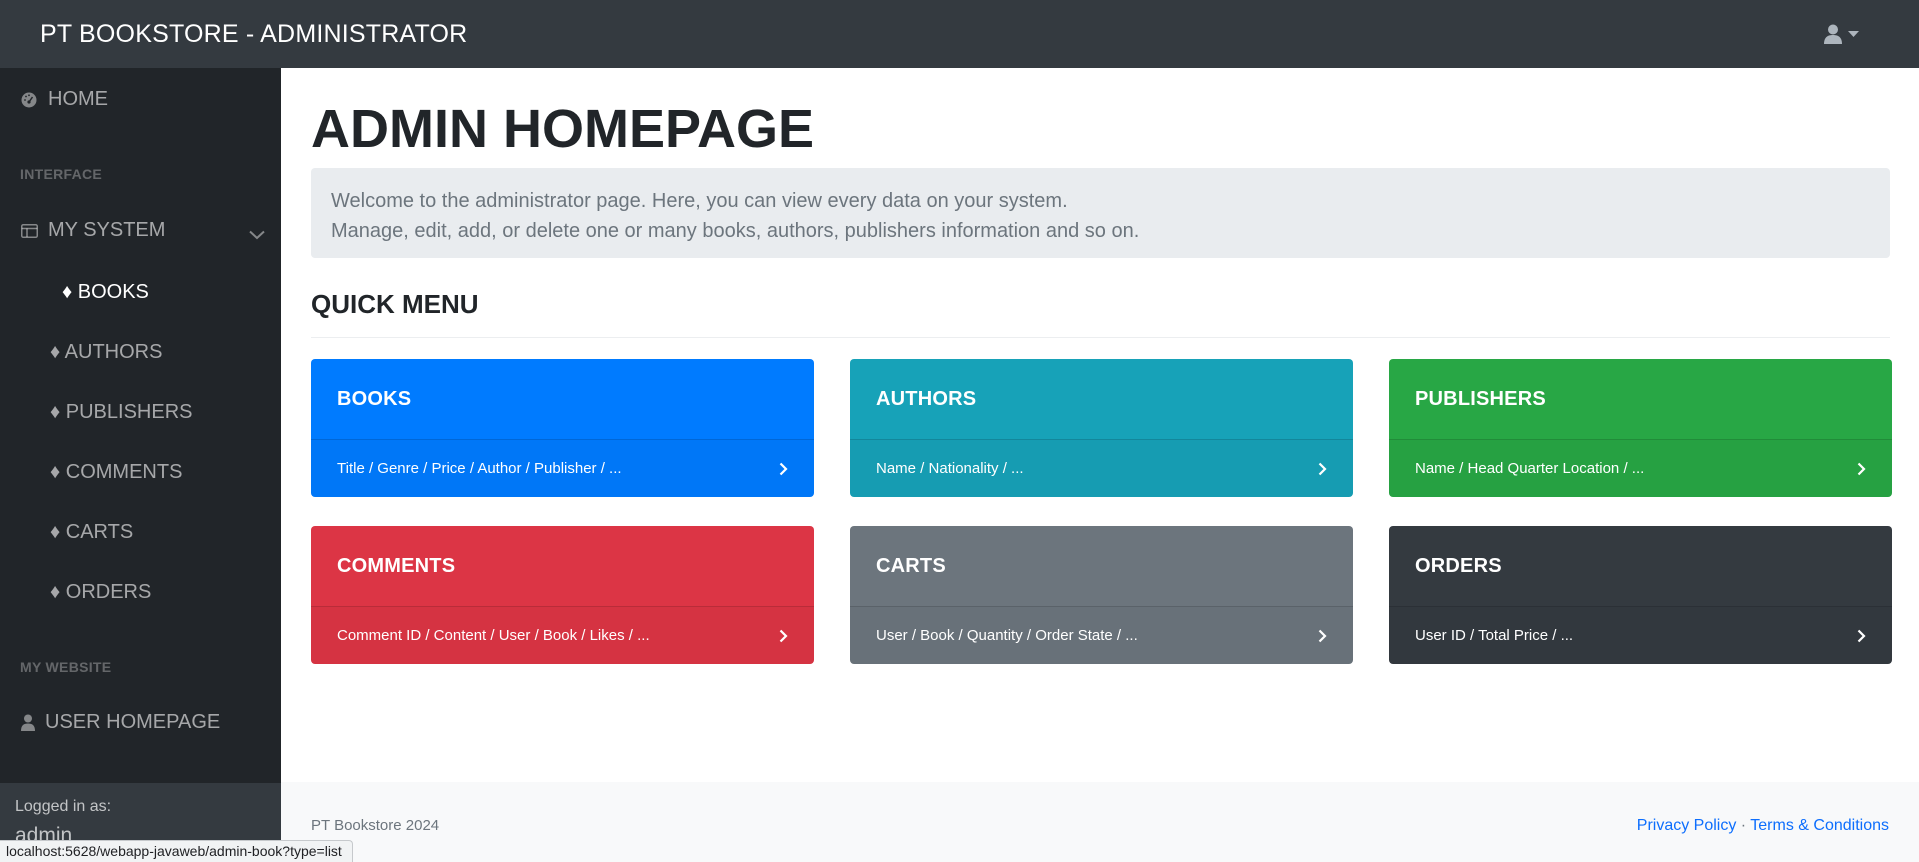  What do you see at coordinates (911, 565) in the screenshot?
I see `card-title: CARTS` at bounding box center [911, 565].